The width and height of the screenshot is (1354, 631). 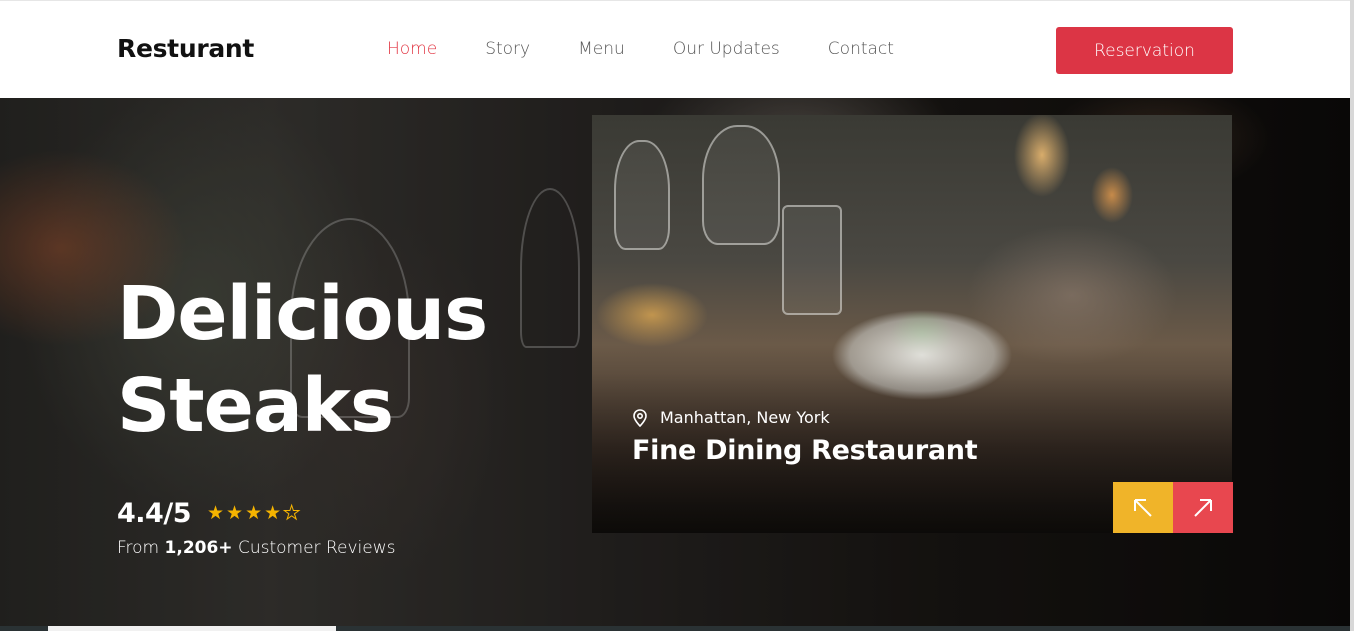 I want to click on bottom-panel-edge, so click(x=192, y=628).